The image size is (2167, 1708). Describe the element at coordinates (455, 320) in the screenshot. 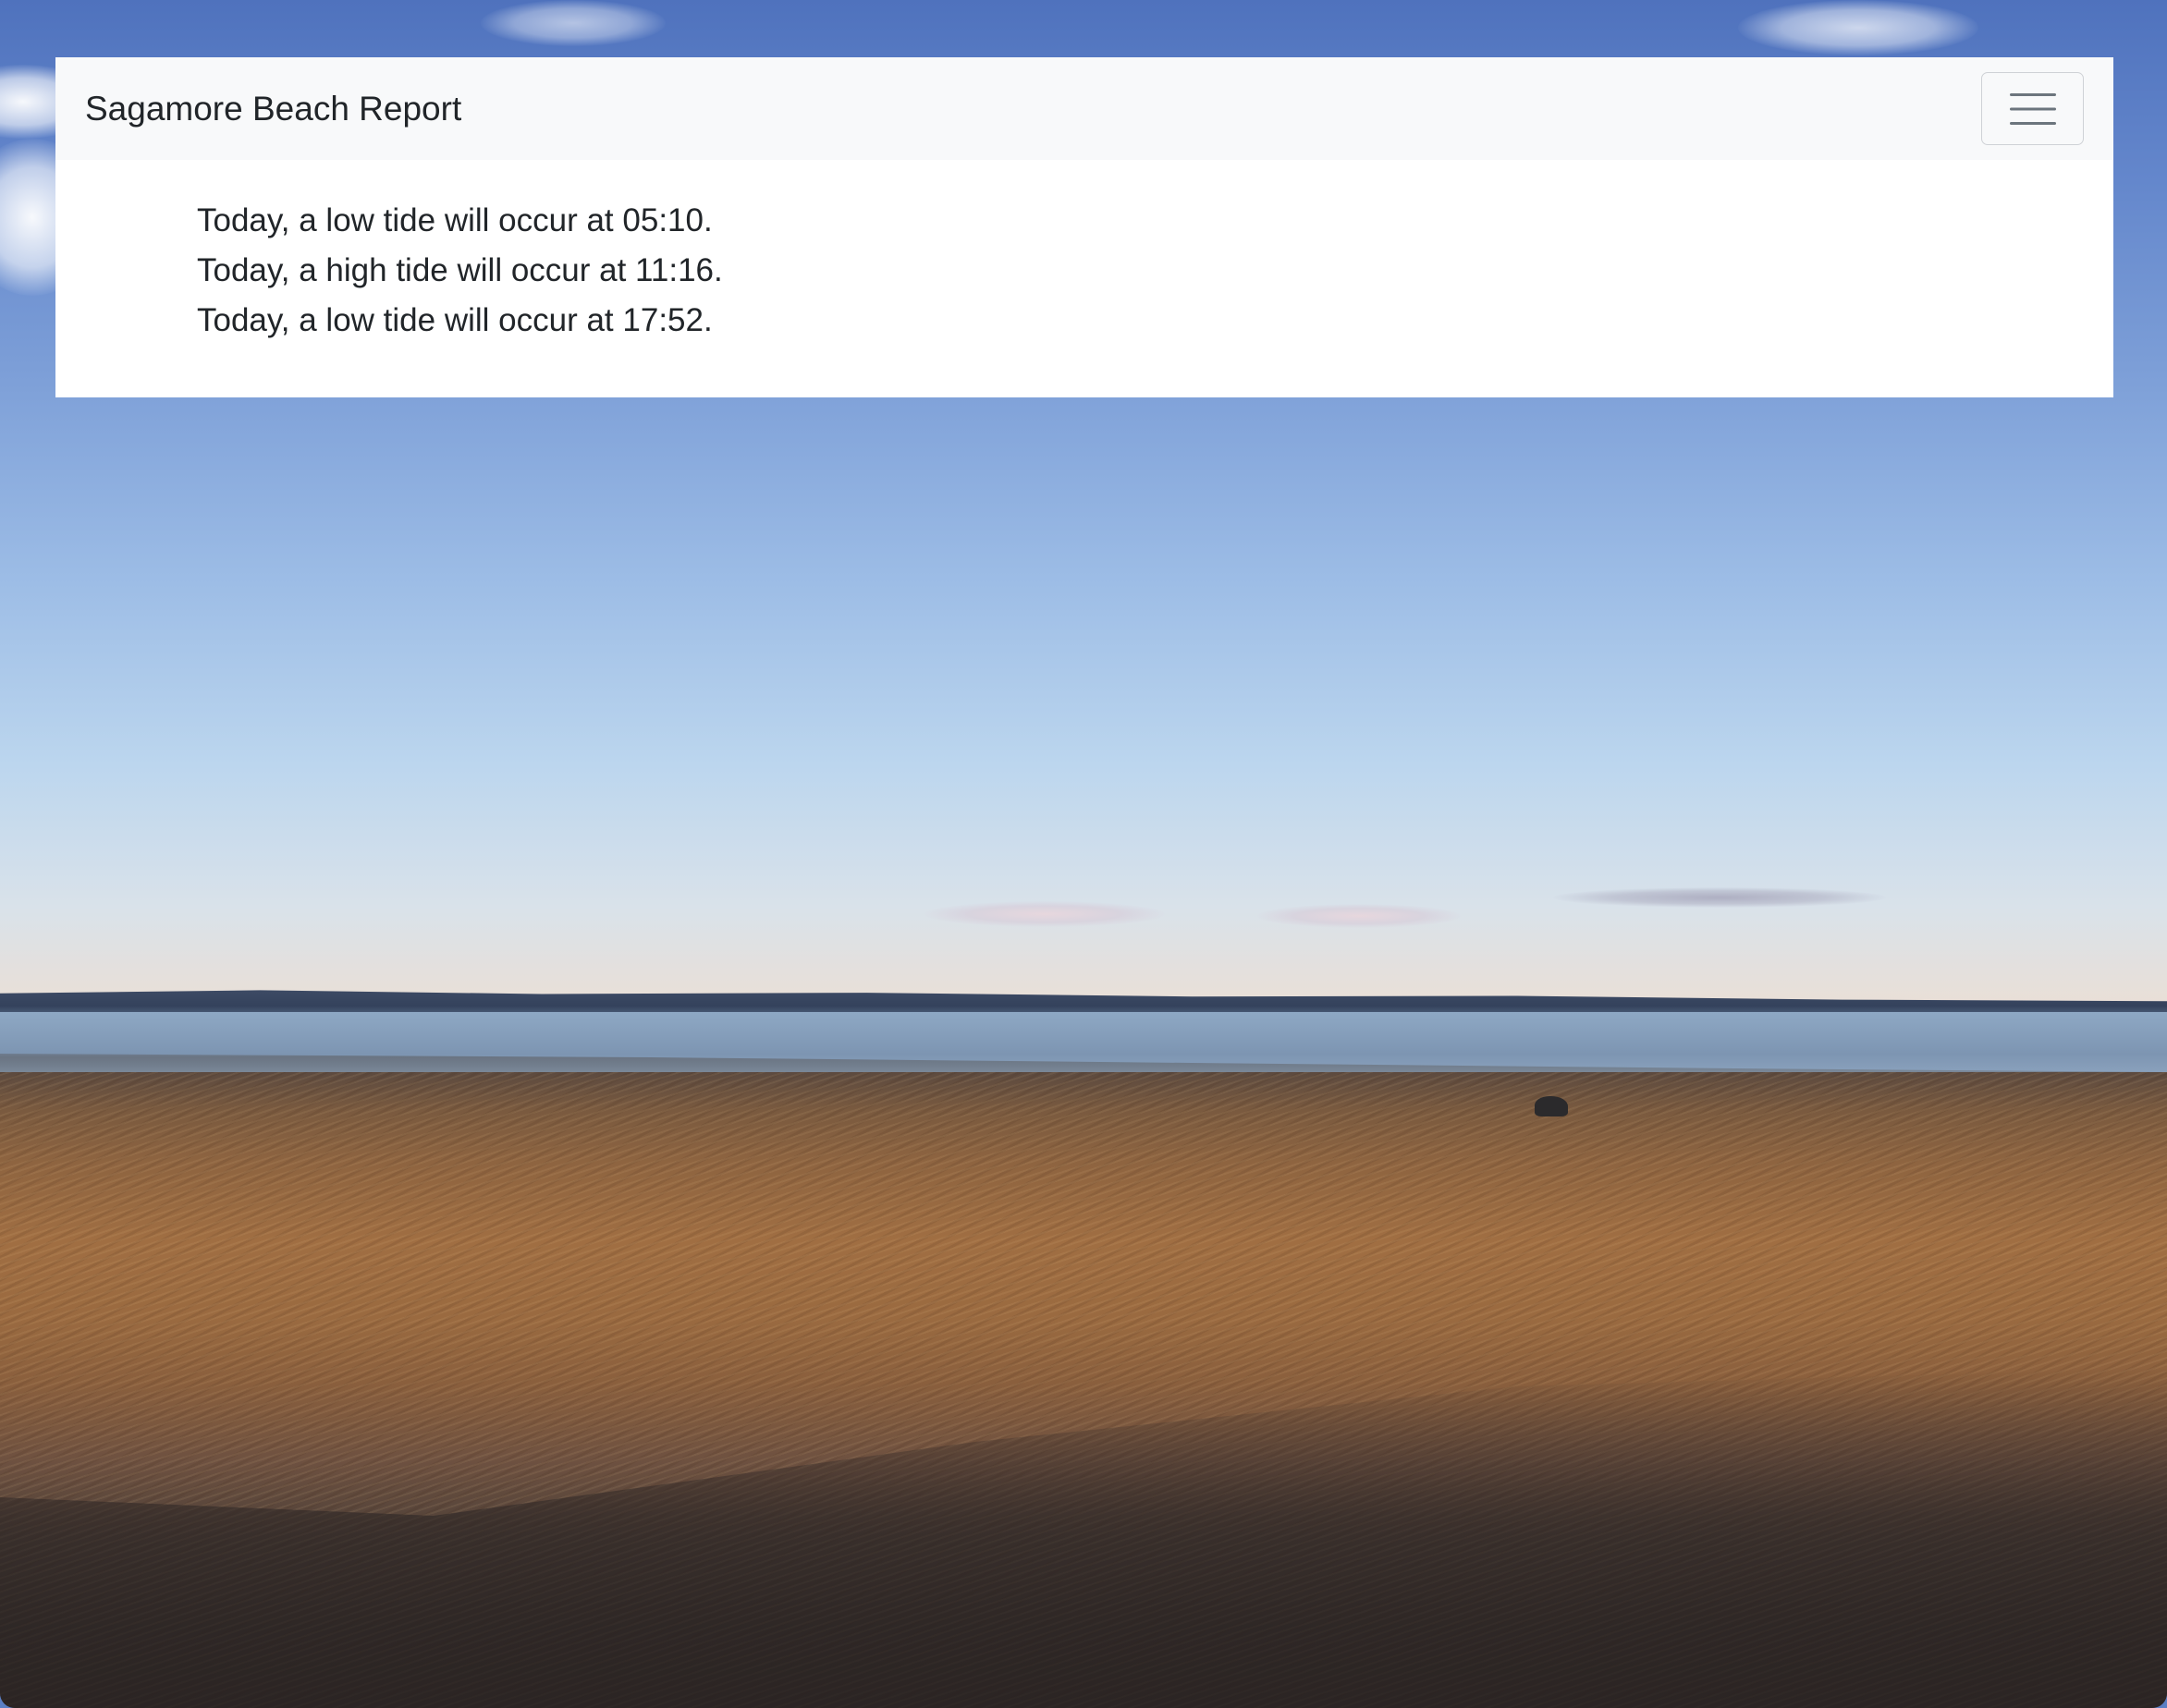

I see `tide-item: Today, a low tide will occur at 17:52.` at that location.